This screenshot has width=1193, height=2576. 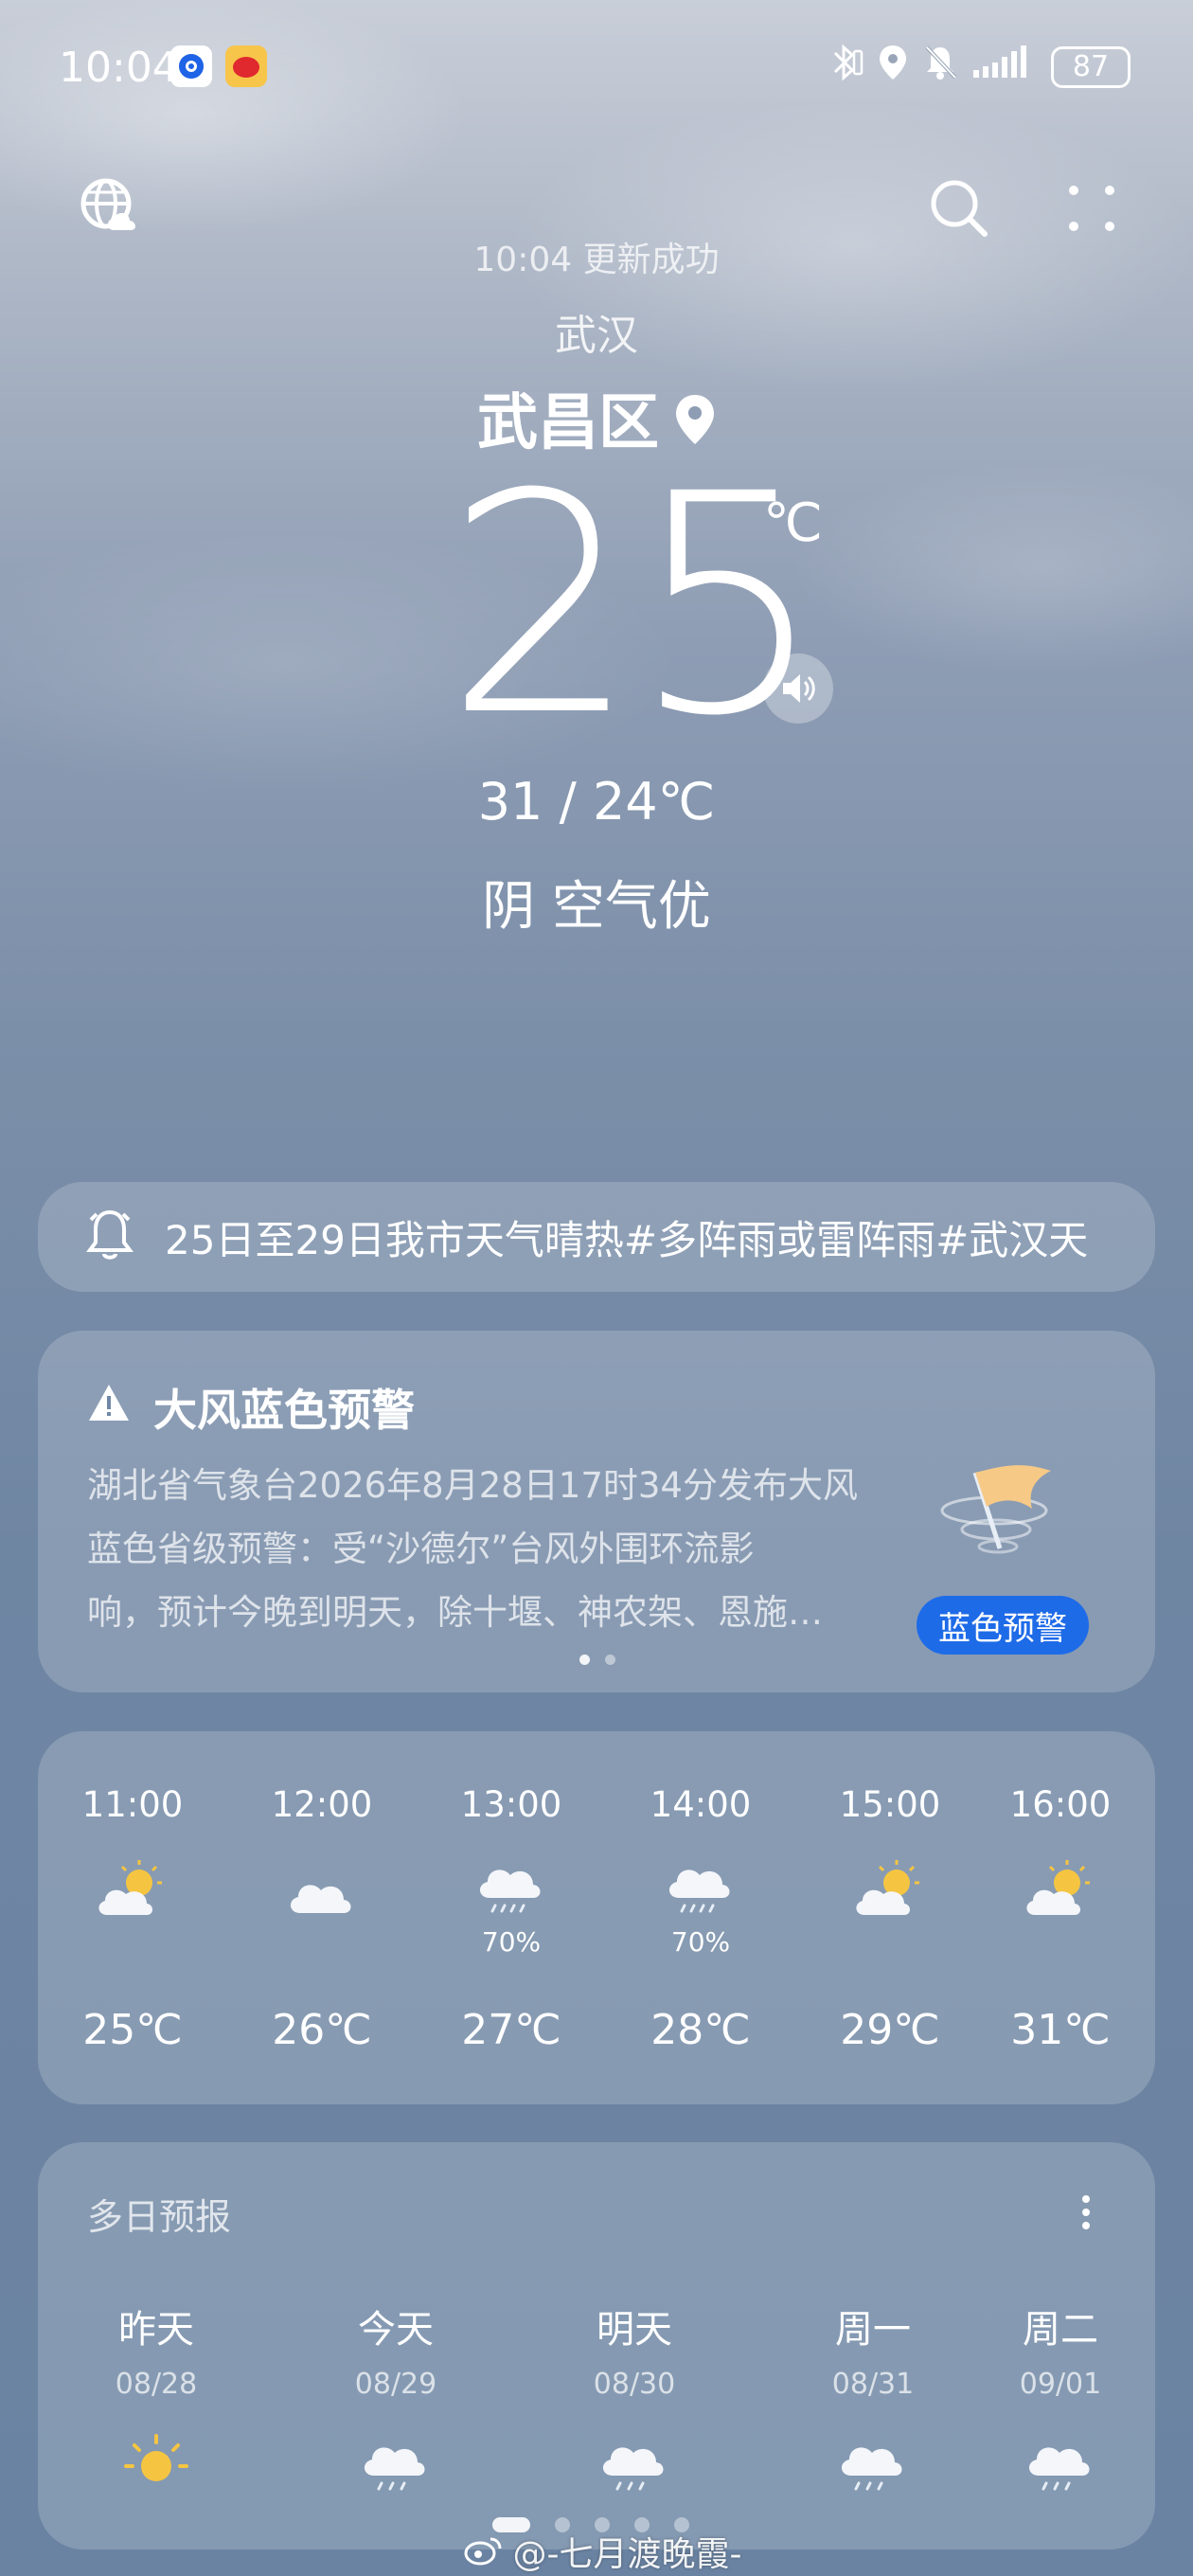 I want to click on news-ticker-card: 25日至29日我市天气晴热#多阵雨或雷阵雨#武汉天, so click(x=596, y=1237).